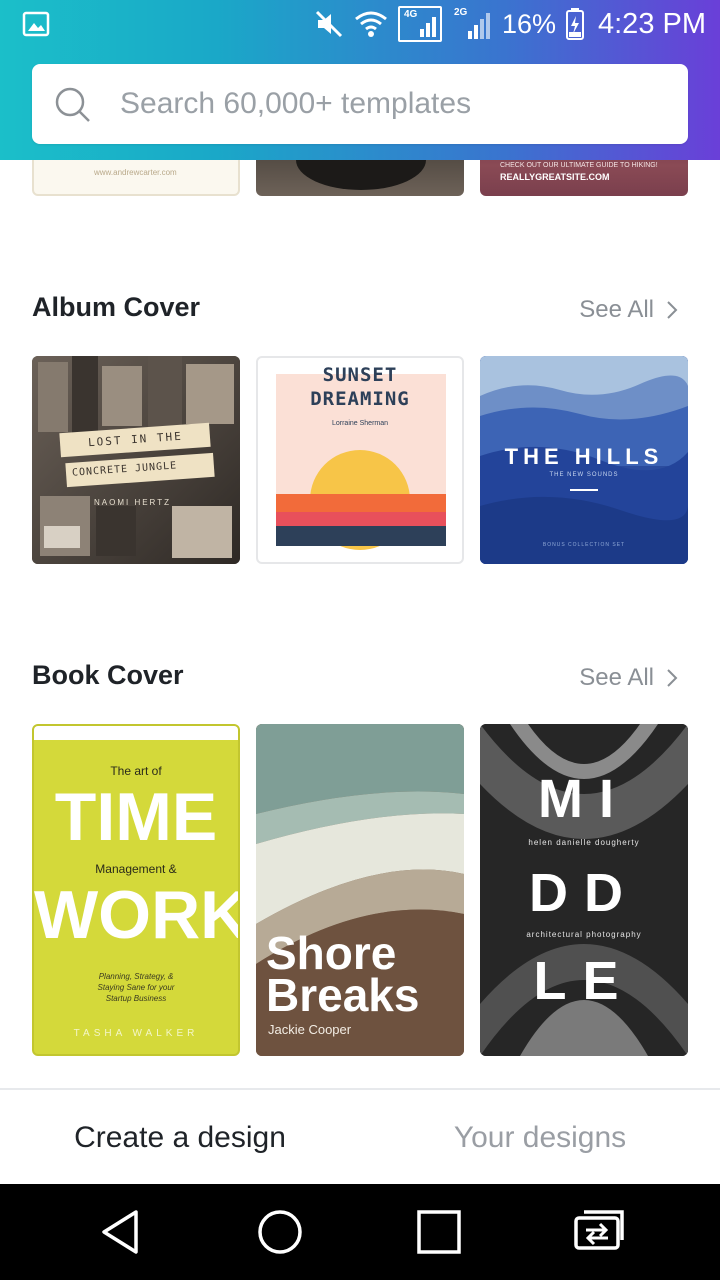 This screenshot has height=1280, width=720. Describe the element at coordinates (472, 24) in the screenshot. I see `signal-2g-icon: 2G` at that location.